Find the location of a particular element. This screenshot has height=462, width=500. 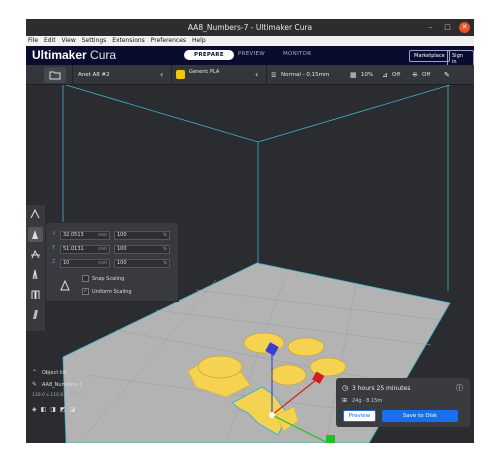

z-mm-input: 10 mm is located at coordinates (85, 263).